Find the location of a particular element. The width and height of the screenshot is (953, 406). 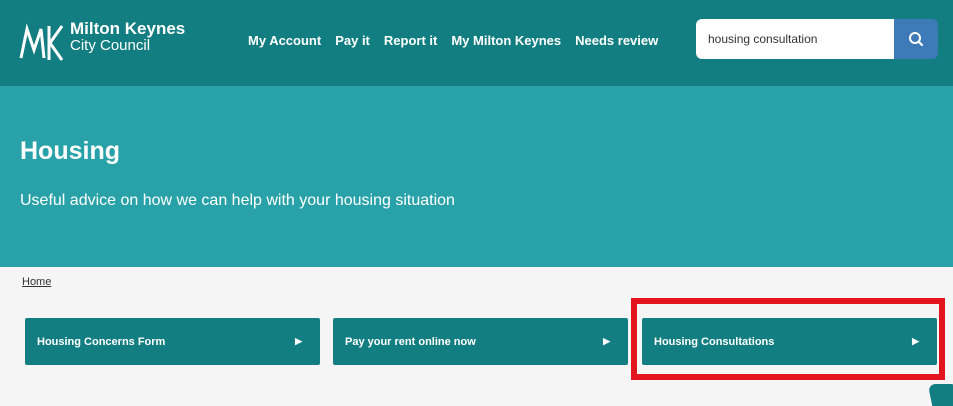

nav-needs-review: Needs review is located at coordinates (616, 40).